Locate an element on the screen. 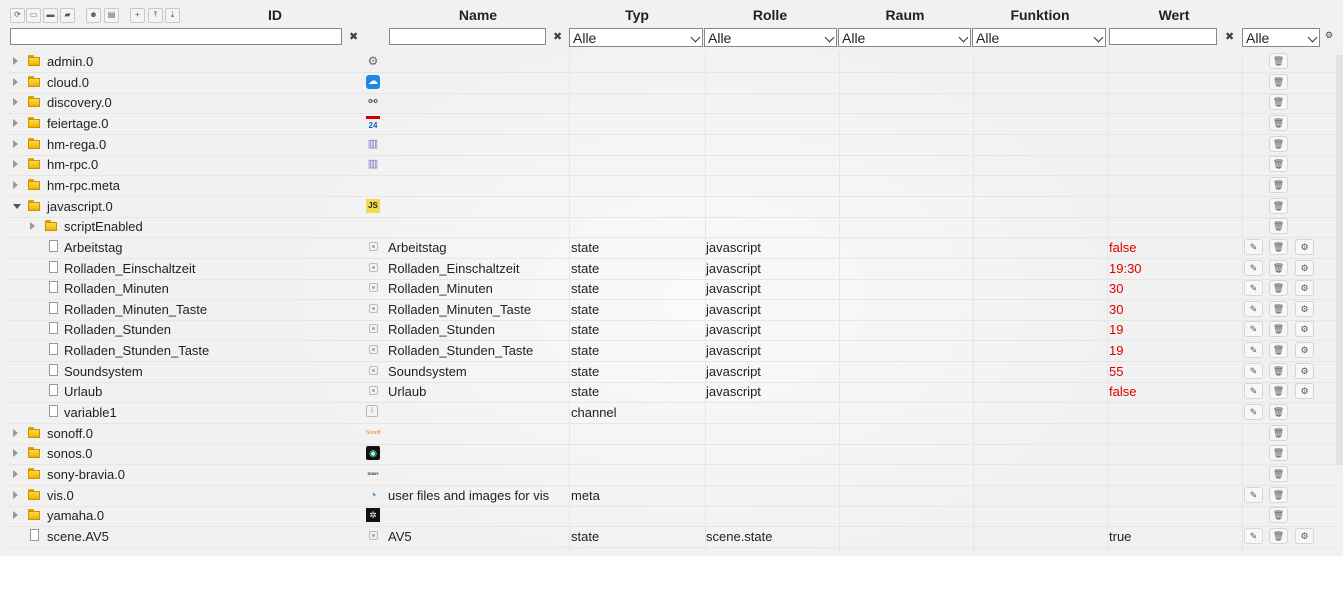  table-row: Urlaub Urlaub state javascript false ✎ 🗑 ⚙ is located at coordinates (672, 393).